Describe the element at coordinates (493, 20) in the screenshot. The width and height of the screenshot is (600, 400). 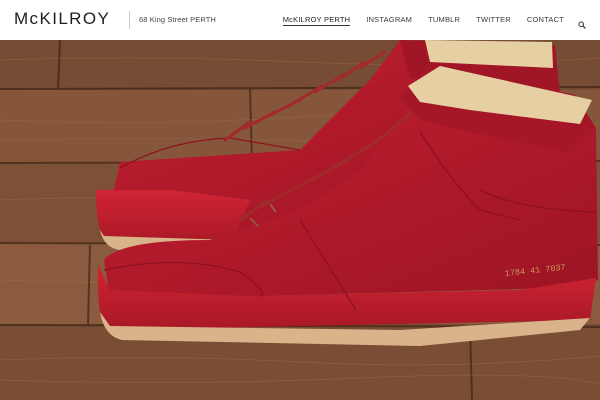
I see `nav-item-twitter: TWITTER` at that location.